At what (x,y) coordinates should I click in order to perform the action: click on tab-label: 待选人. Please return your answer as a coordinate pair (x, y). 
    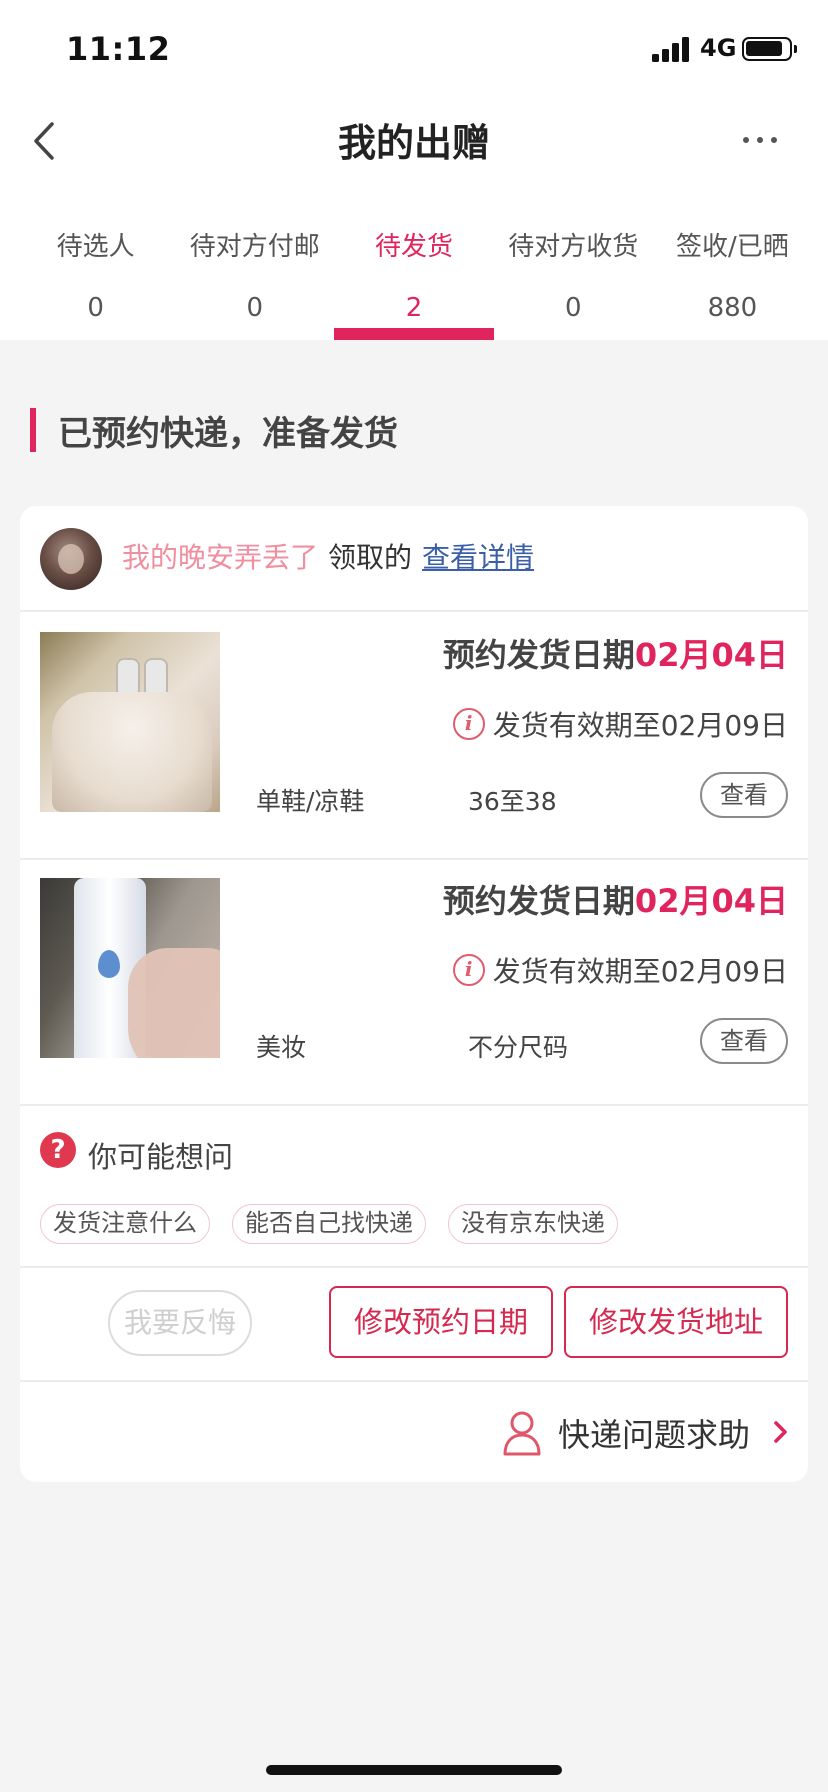
    Looking at the image, I should click on (95, 247).